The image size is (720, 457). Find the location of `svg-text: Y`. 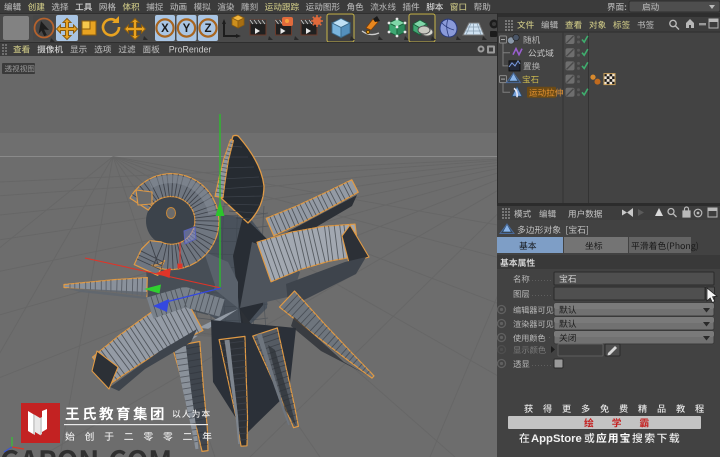

svg-text: Y is located at coordinates (187, 29).